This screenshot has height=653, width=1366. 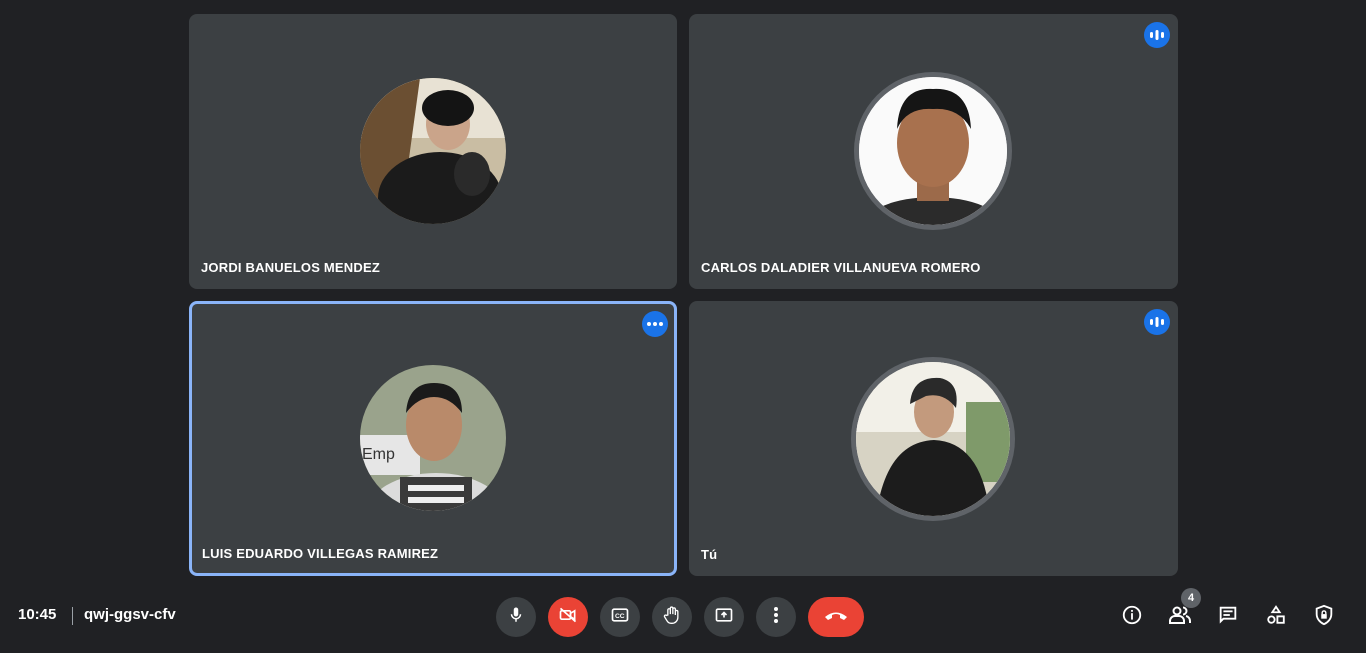 I want to click on activities-button, so click(x=1276, y=617).